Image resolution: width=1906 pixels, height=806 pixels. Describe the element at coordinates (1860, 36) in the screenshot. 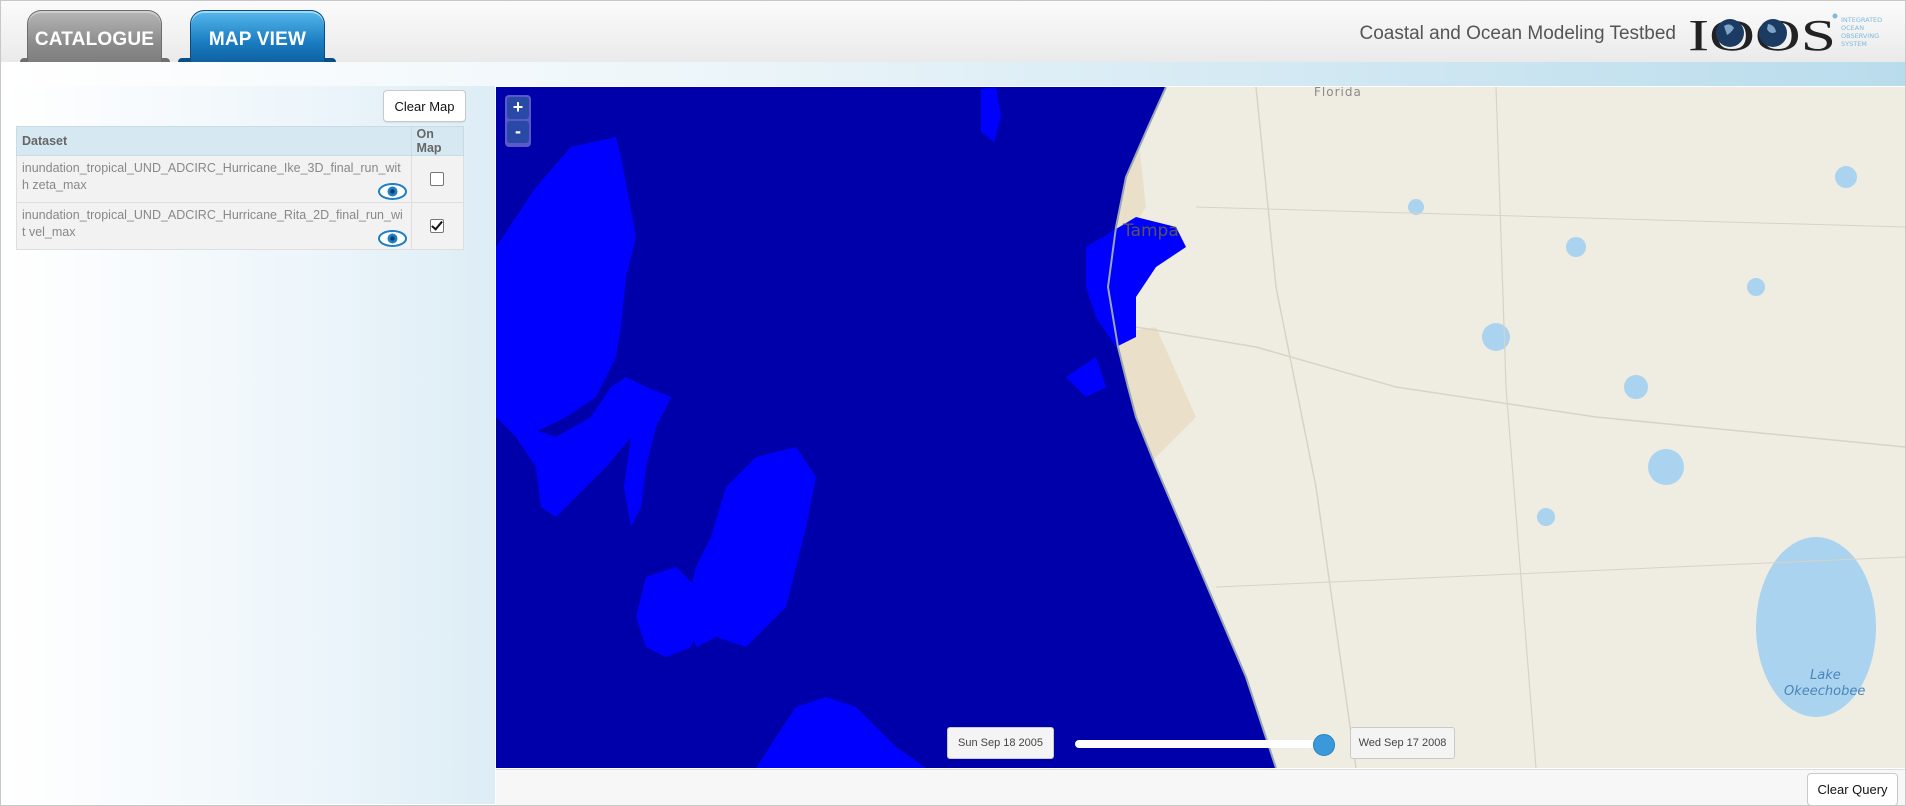

I see `logo-tagline-3: OBSERVING` at that location.